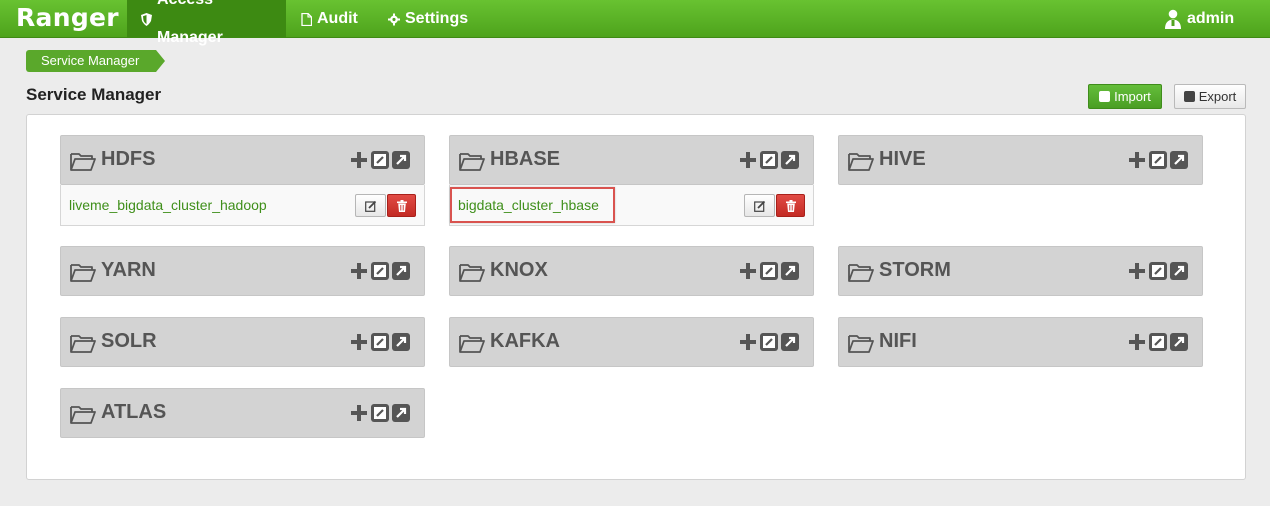 The width and height of the screenshot is (1270, 506). What do you see at coordinates (1217, 96) in the screenshot?
I see `export-label: Export` at bounding box center [1217, 96].